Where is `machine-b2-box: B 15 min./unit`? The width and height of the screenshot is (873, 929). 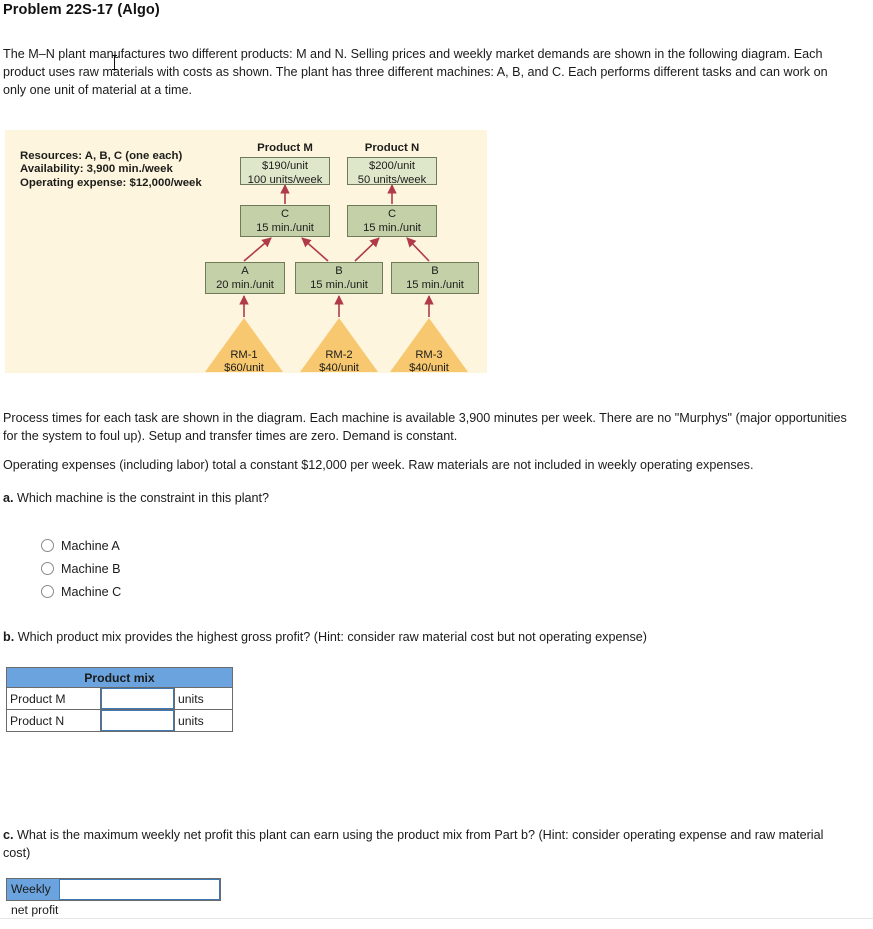 machine-b2-box: B 15 min./unit is located at coordinates (435, 278).